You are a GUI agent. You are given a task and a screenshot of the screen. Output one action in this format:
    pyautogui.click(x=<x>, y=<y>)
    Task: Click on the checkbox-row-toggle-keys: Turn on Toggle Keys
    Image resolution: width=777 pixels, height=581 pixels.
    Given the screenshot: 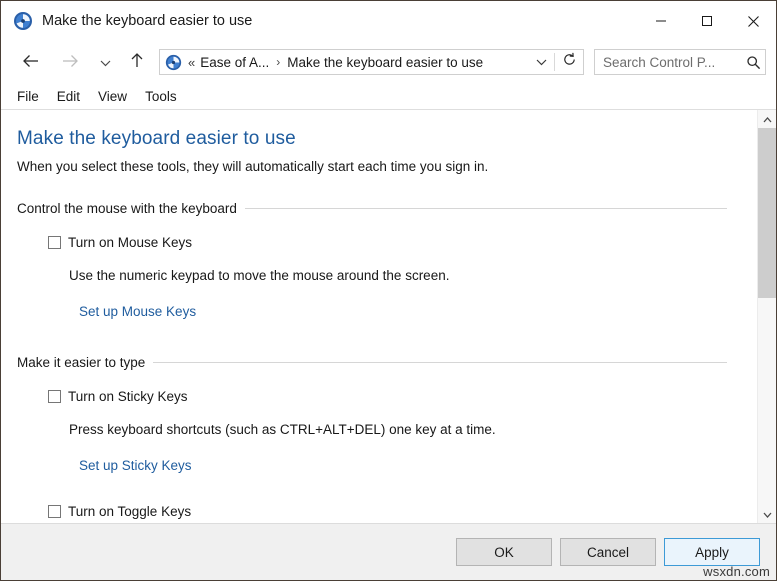 What is the action you would take?
    pyautogui.click(x=402, y=511)
    